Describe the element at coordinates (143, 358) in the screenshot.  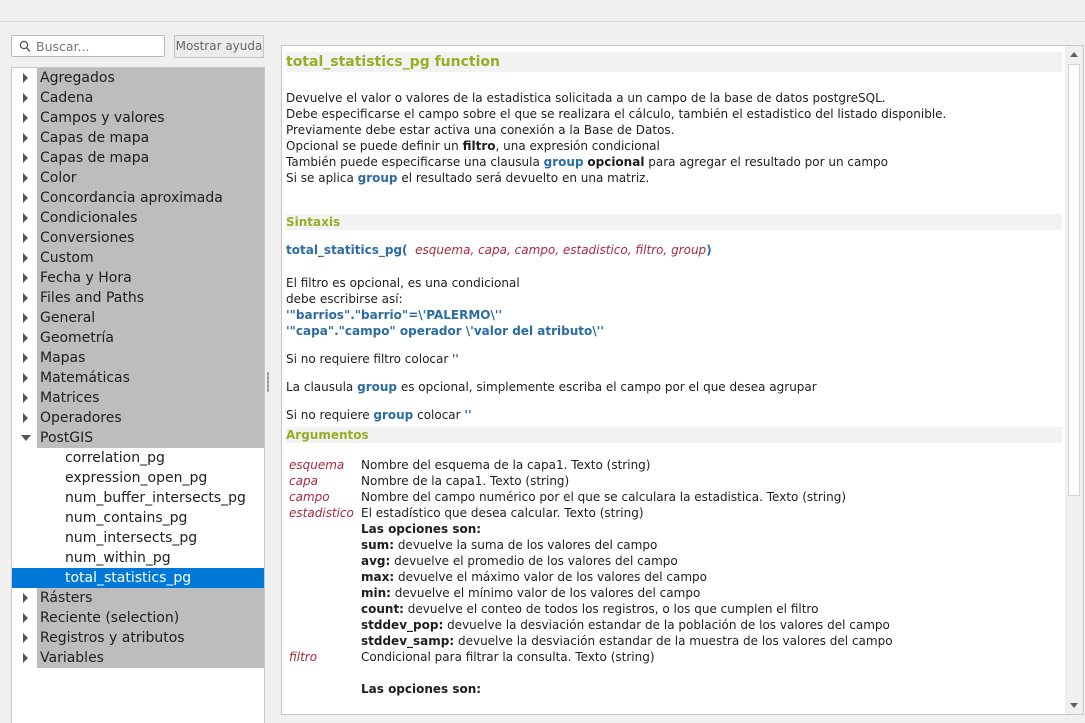
I see `tree-group: Mapas` at that location.